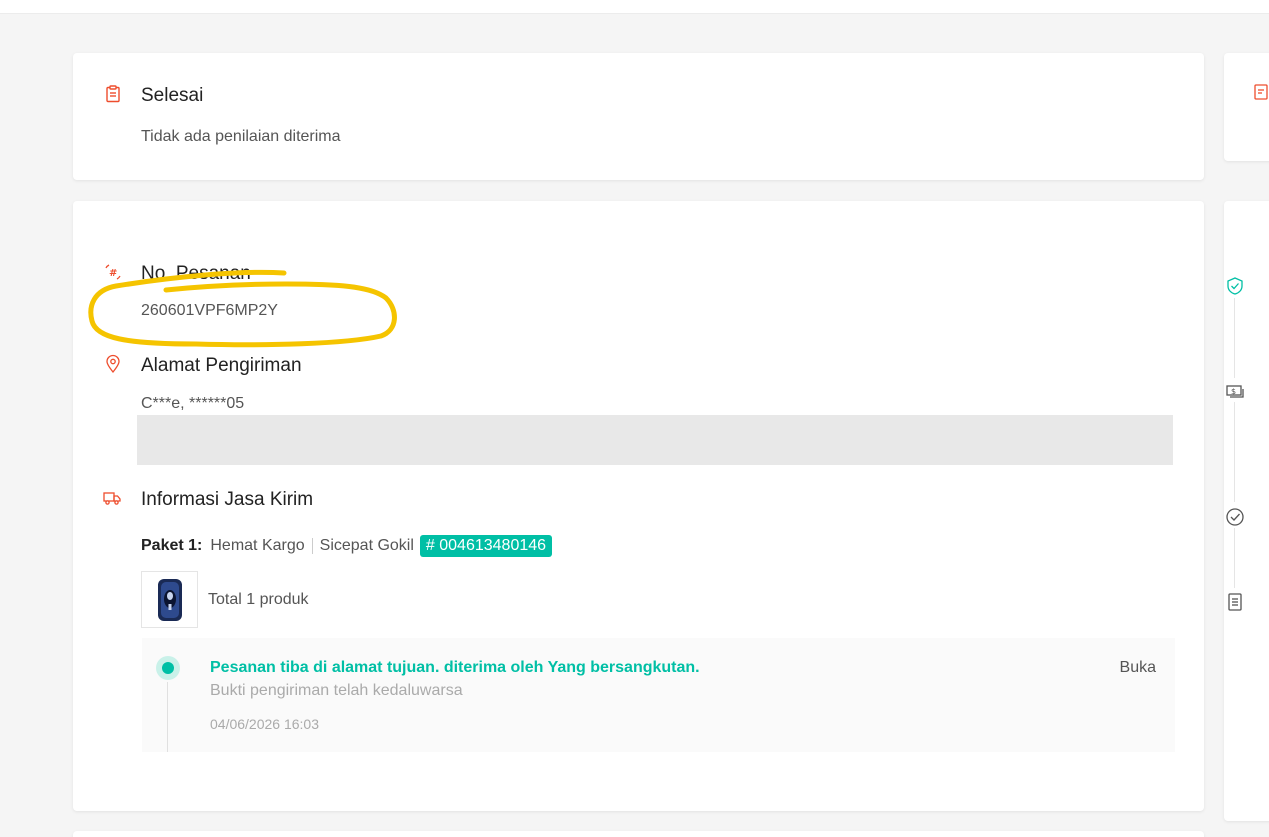  I want to click on truck-icon, so click(112, 498).